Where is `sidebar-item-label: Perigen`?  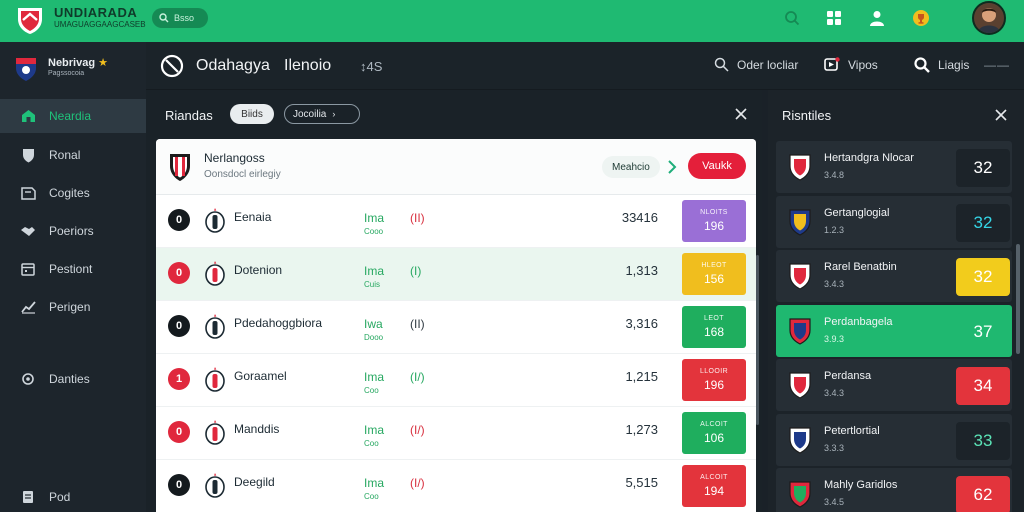
sidebar-item-label: Perigen is located at coordinates (70, 307).